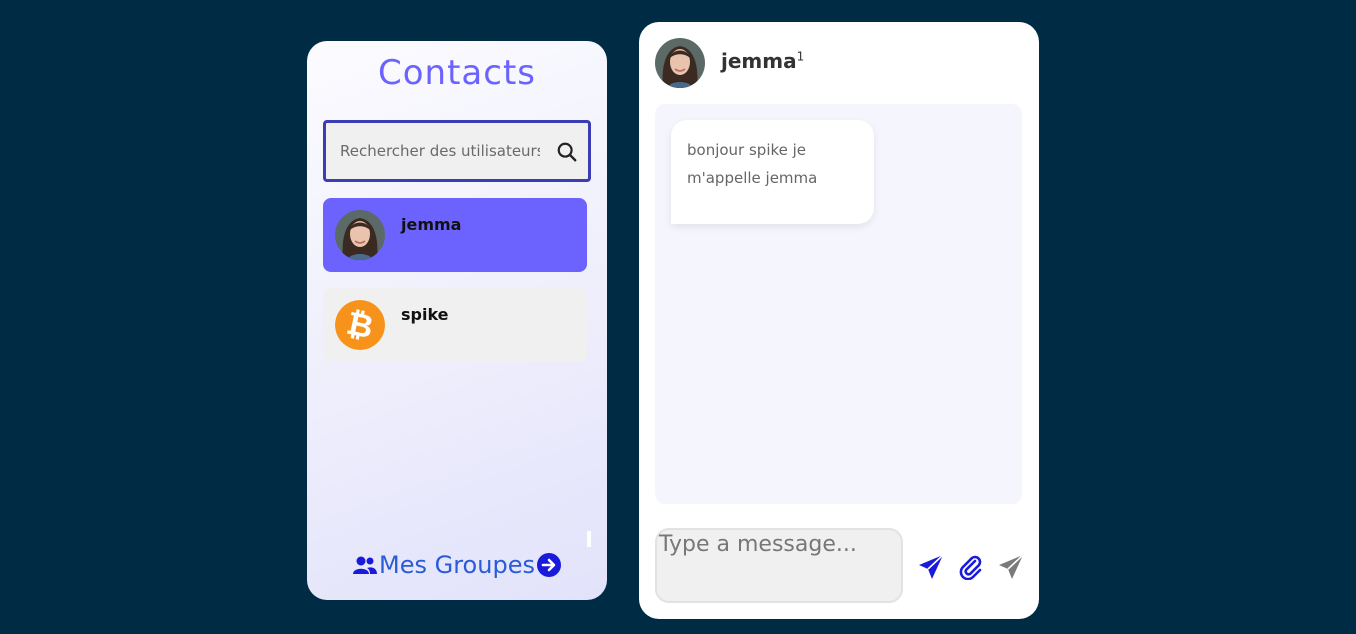  What do you see at coordinates (425, 314) in the screenshot?
I see `contact-name: spike` at bounding box center [425, 314].